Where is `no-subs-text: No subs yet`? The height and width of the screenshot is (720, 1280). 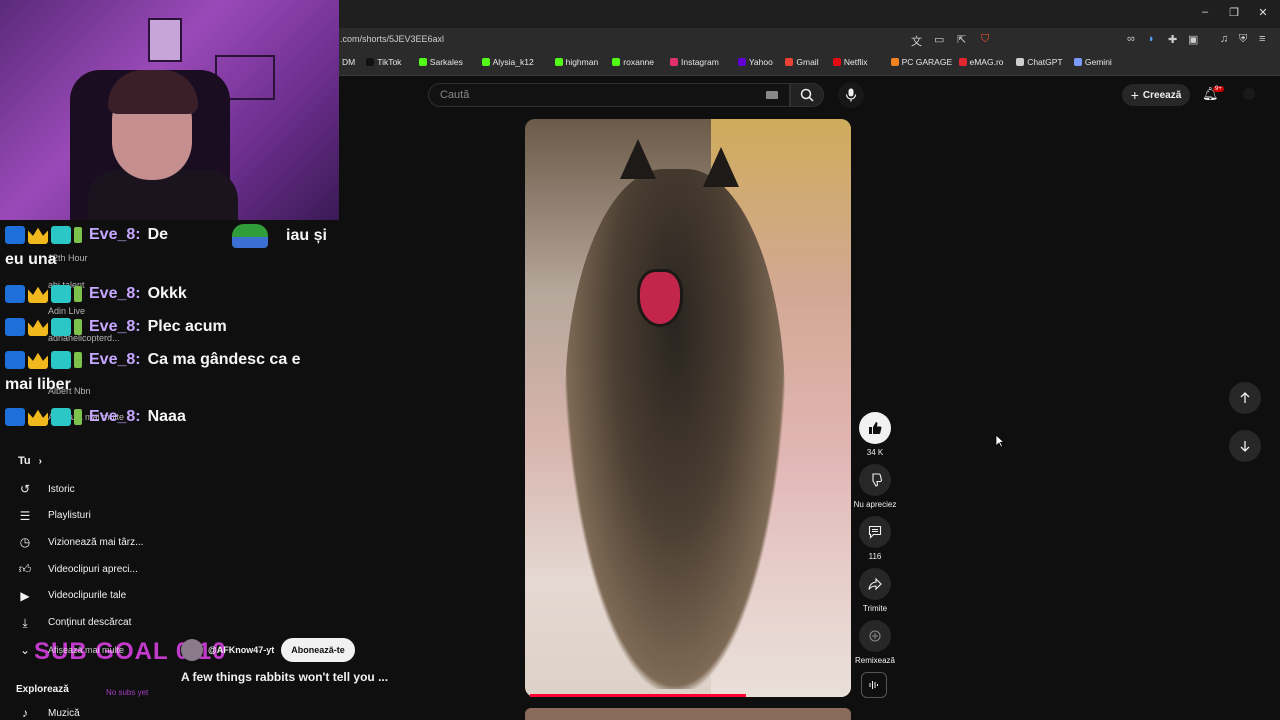
no-subs-text: No subs yet is located at coordinates (127, 692).